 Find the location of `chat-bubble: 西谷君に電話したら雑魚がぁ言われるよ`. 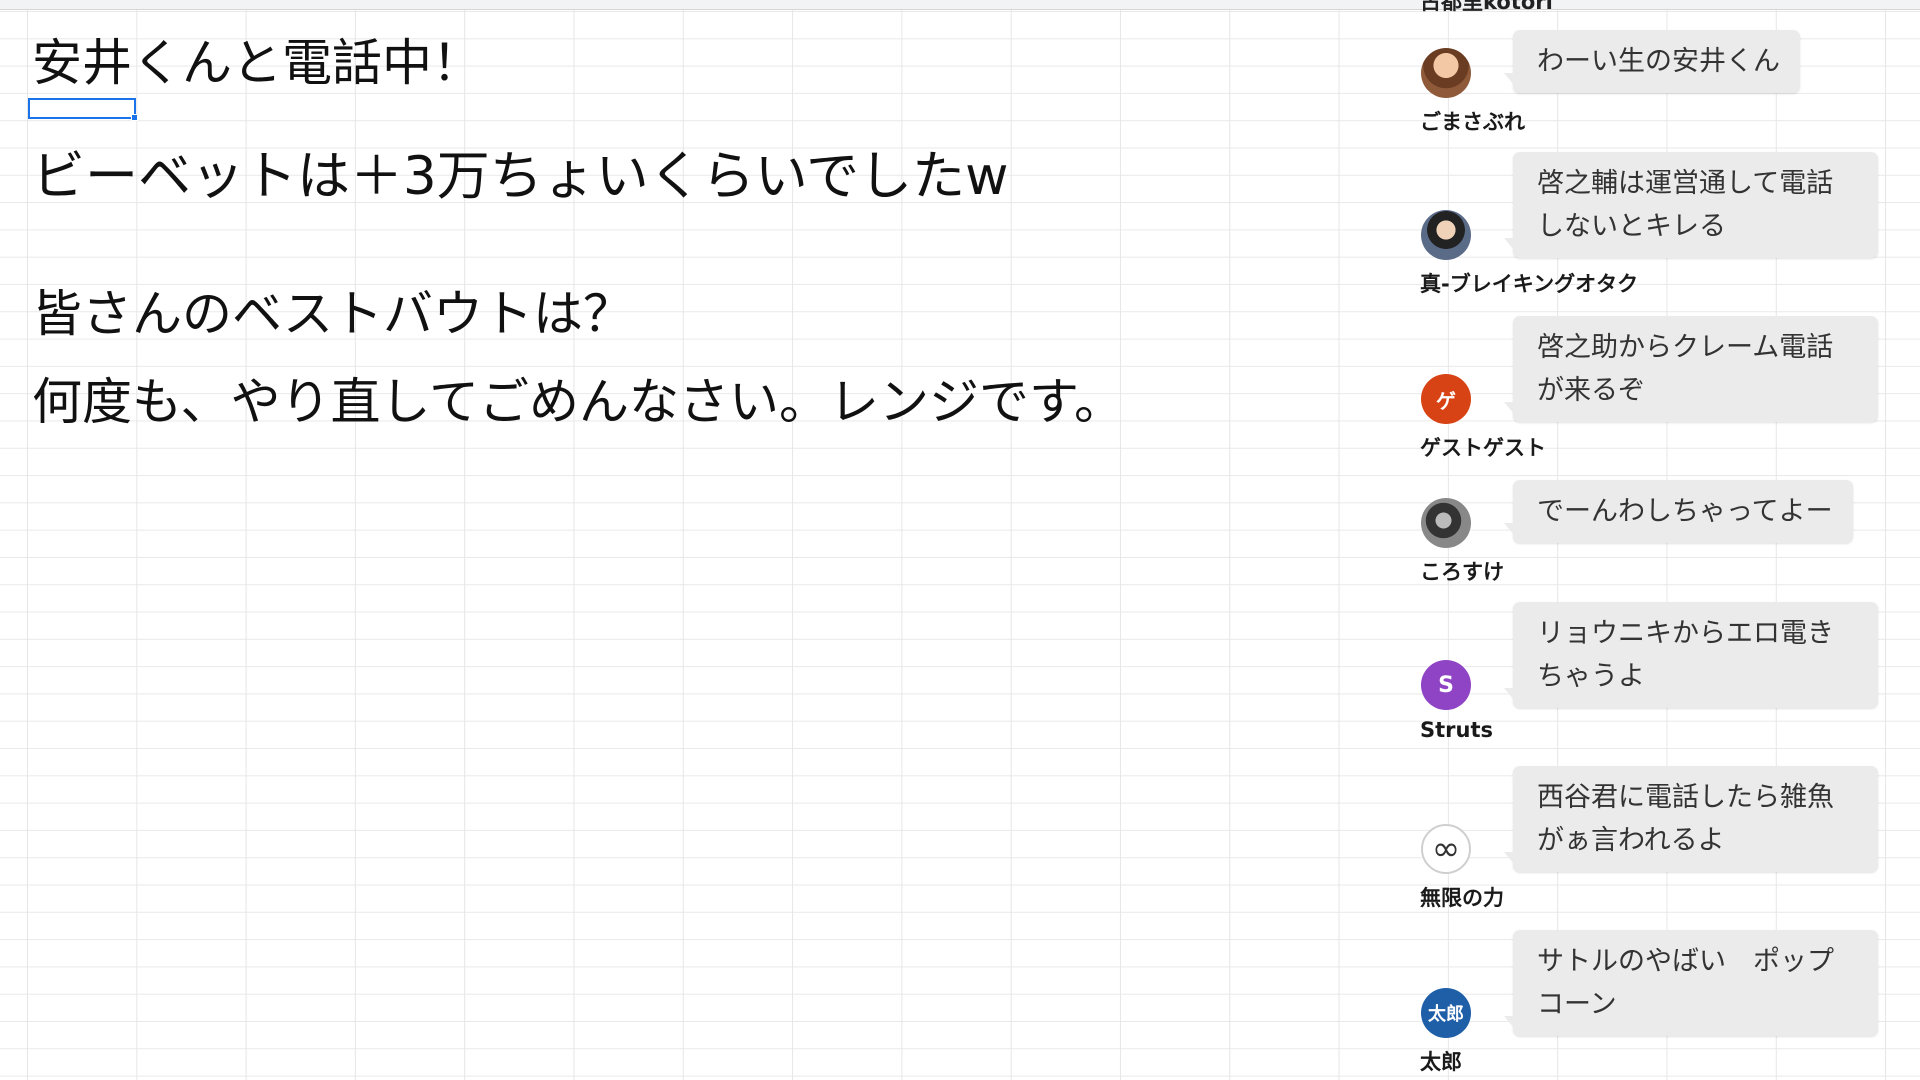

chat-bubble: 西谷君に電話したら雑魚がぁ言われるよ is located at coordinates (1691, 819).